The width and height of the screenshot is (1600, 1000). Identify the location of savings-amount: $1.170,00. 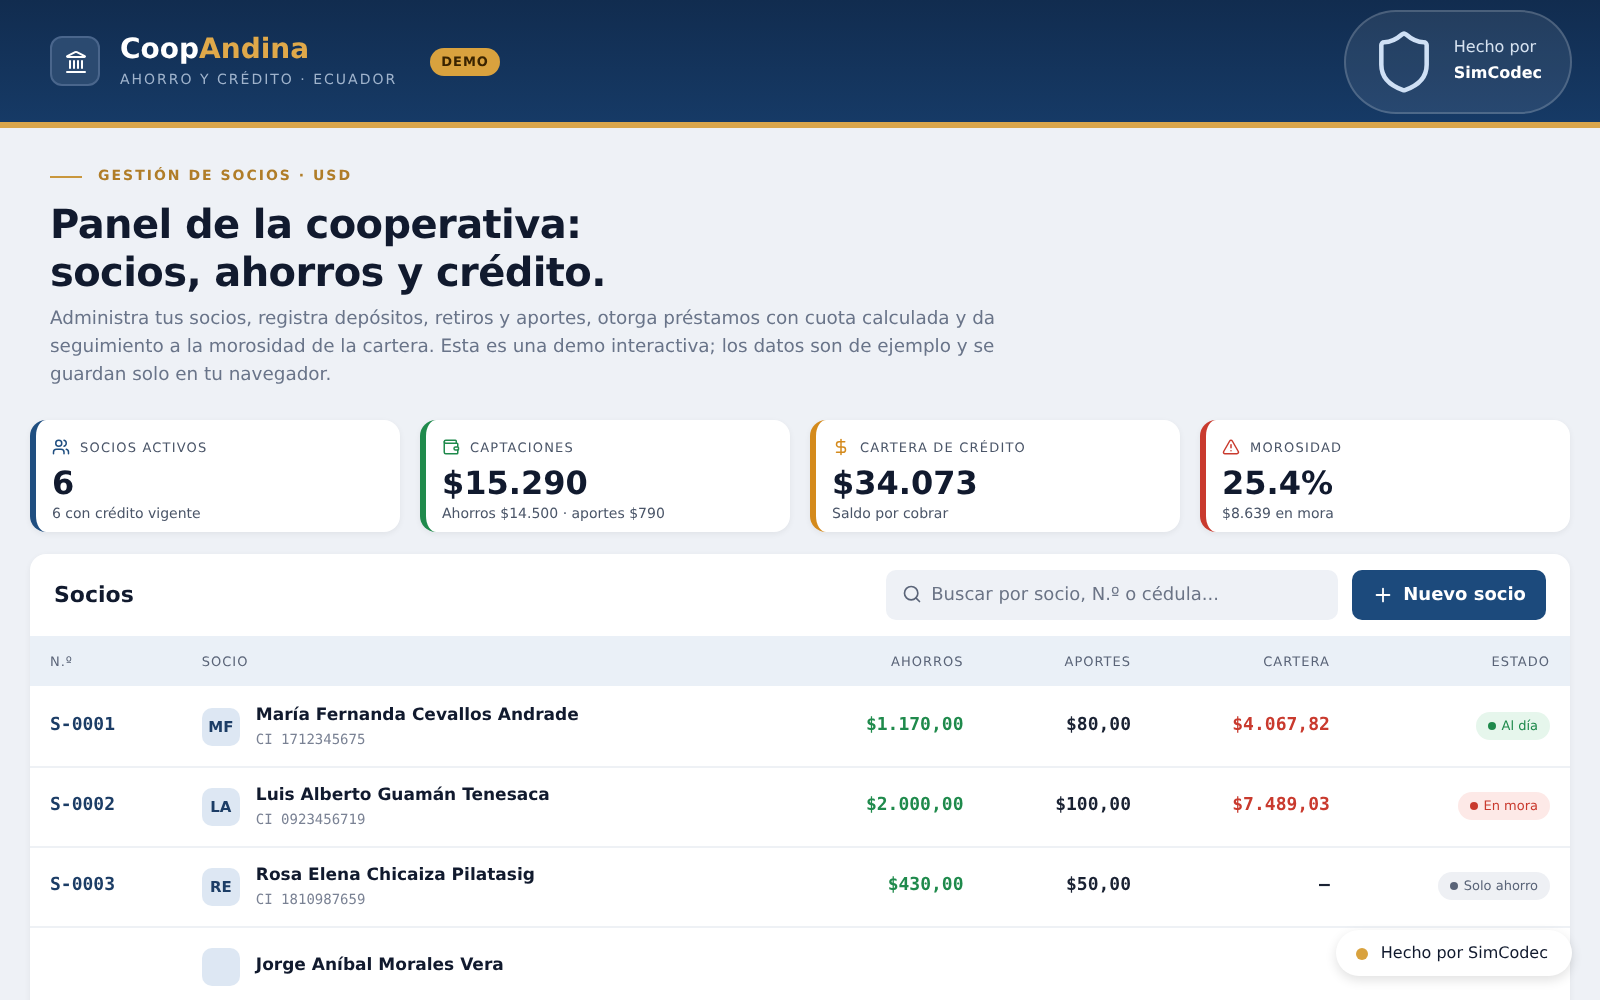
(914, 726).